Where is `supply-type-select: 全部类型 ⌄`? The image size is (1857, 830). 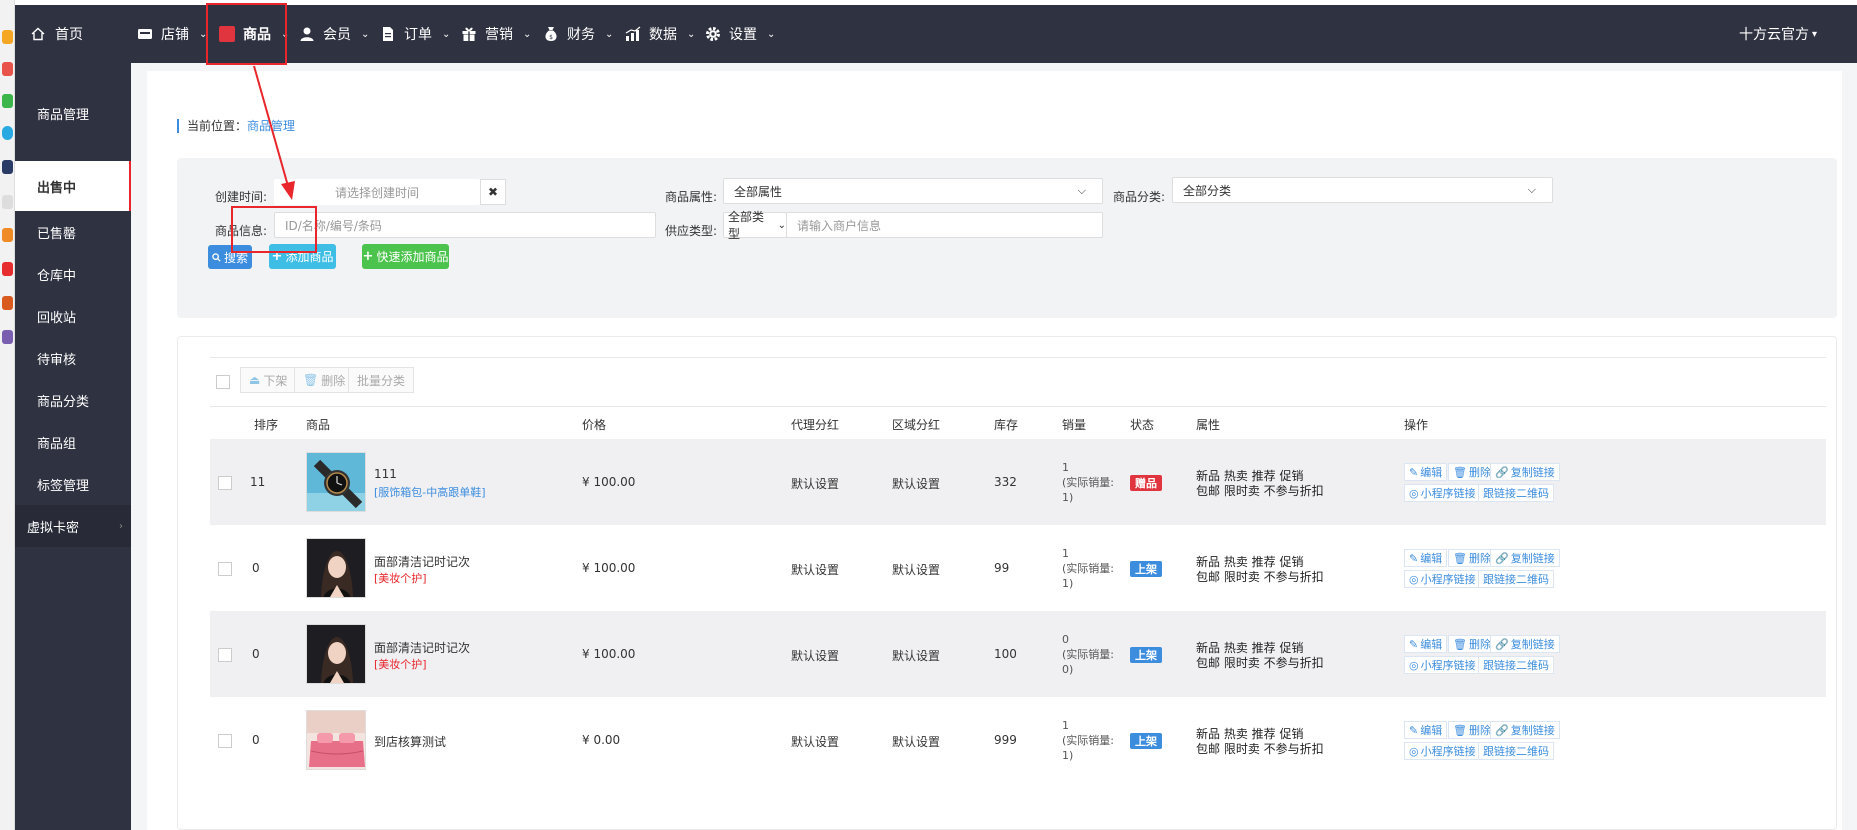
supply-type-select: 全部类型 ⌄ is located at coordinates (755, 225).